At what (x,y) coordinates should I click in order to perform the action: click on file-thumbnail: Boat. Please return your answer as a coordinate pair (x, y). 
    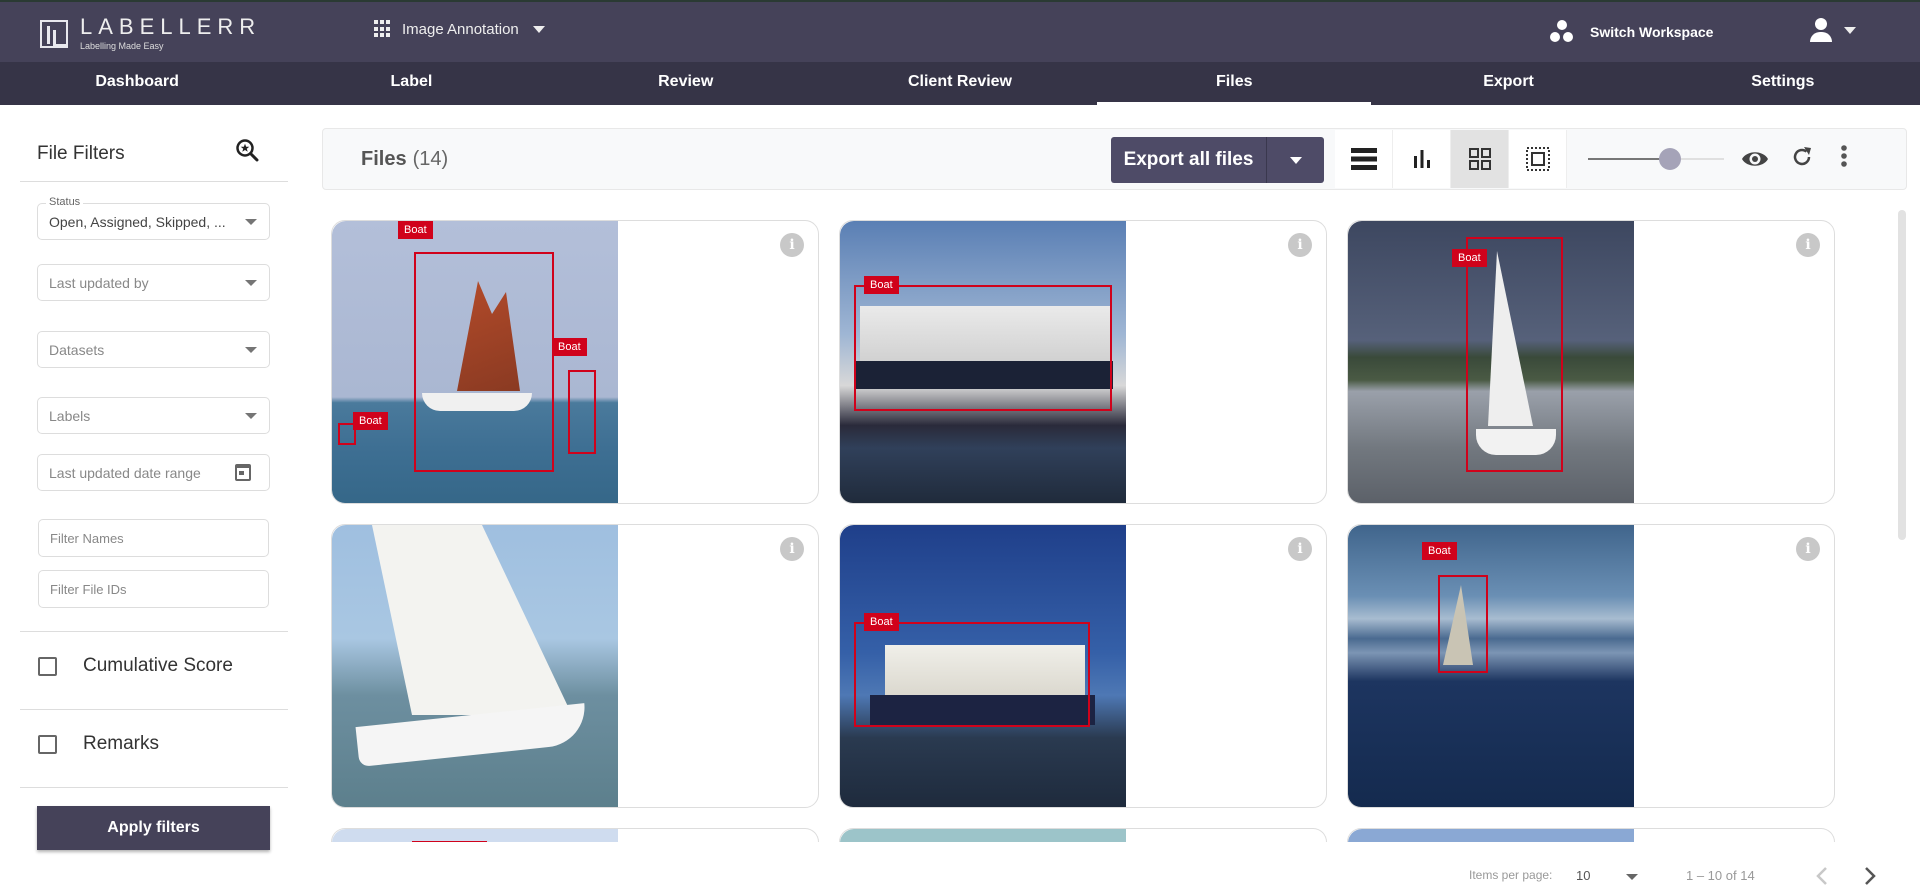
    Looking at the image, I should click on (1491, 362).